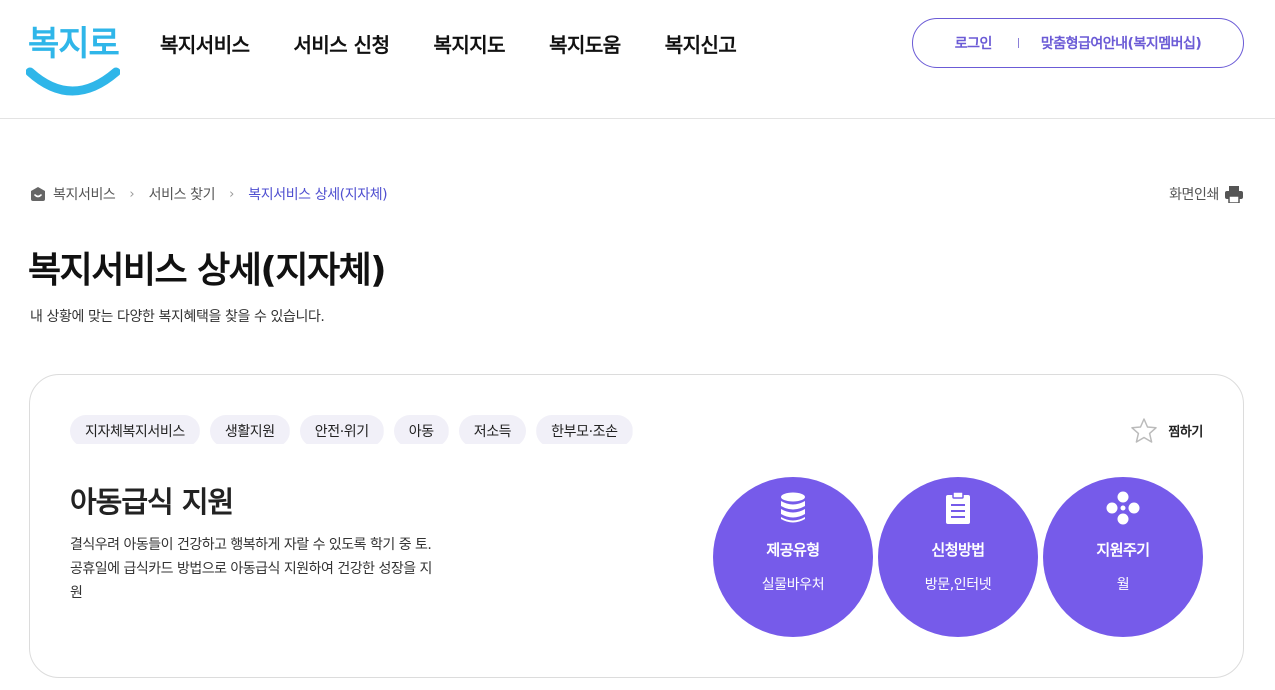 This screenshot has width=1275, height=690. I want to click on printer-icon, so click(1234, 194).